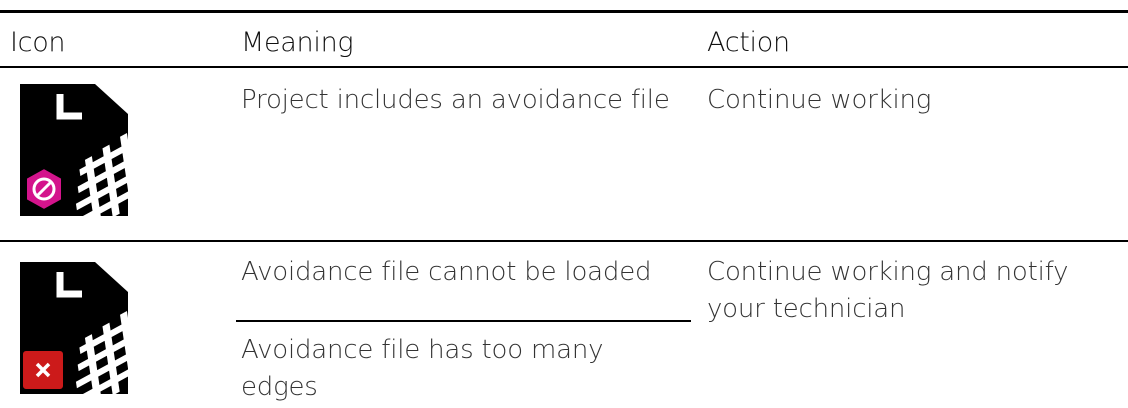 The image size is (1128, 408). I want to click on header-icon: Icon, so click(38, 42).